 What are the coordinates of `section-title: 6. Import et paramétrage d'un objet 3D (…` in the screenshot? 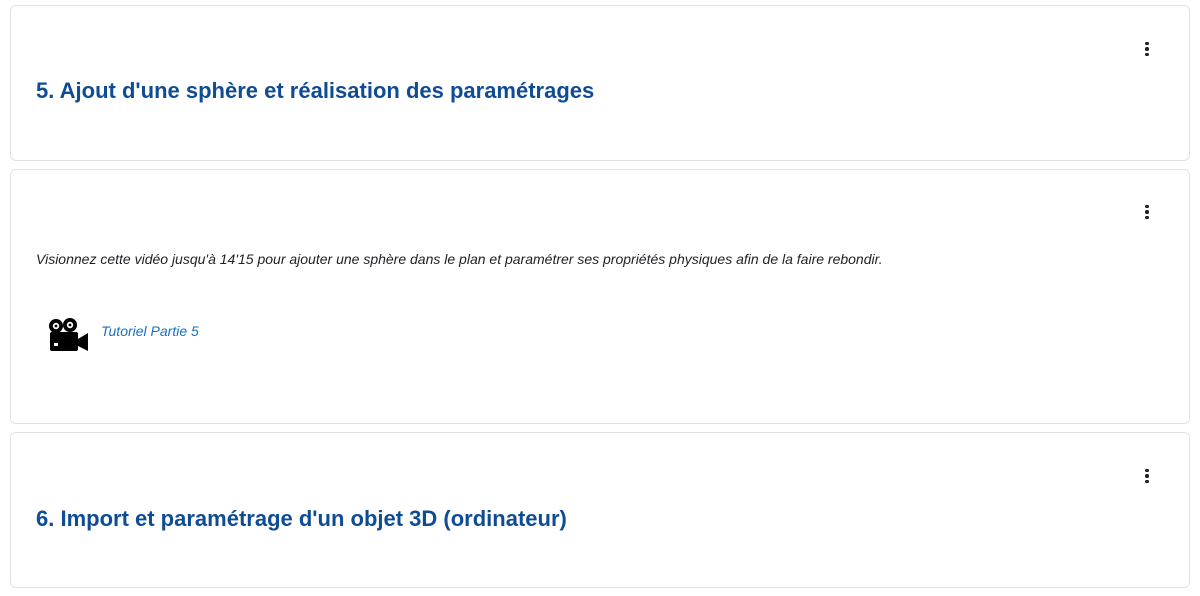 It's located at (301, 519).